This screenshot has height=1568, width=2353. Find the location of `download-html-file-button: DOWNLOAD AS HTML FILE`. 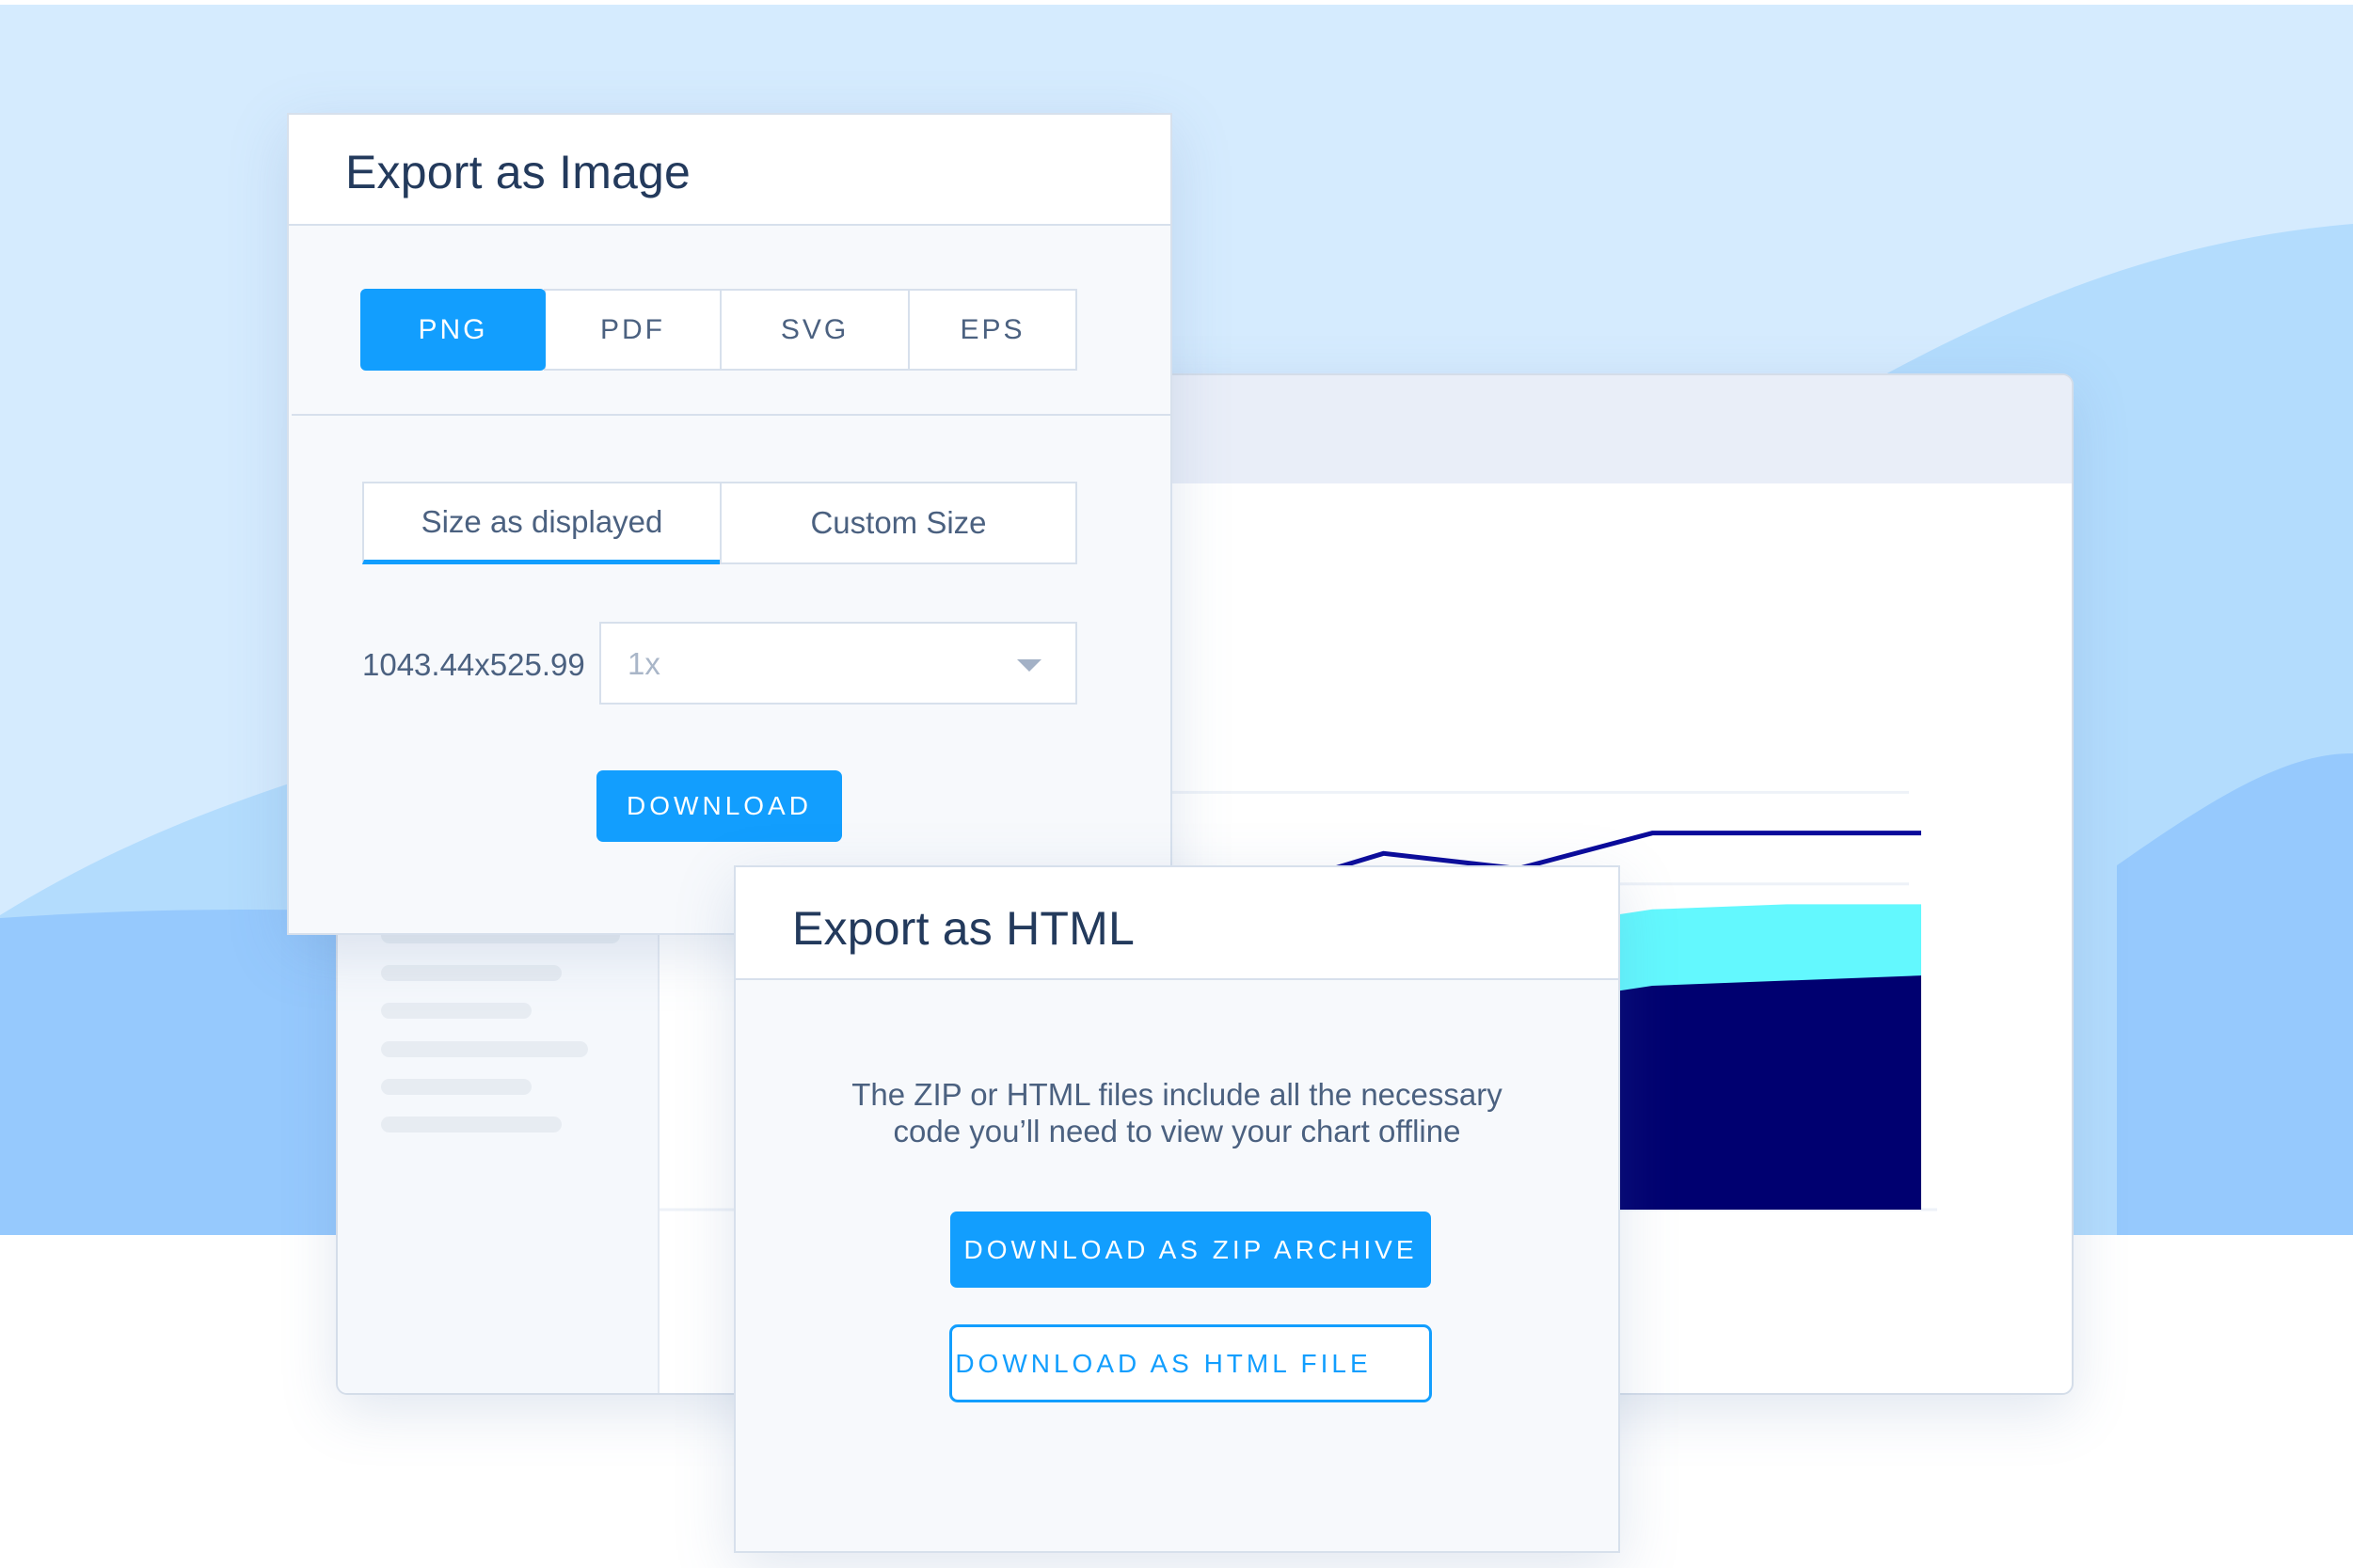

download-html-file-button: DOWNLOAD AS HTML FILE is located at coordinates (1190, 1363).